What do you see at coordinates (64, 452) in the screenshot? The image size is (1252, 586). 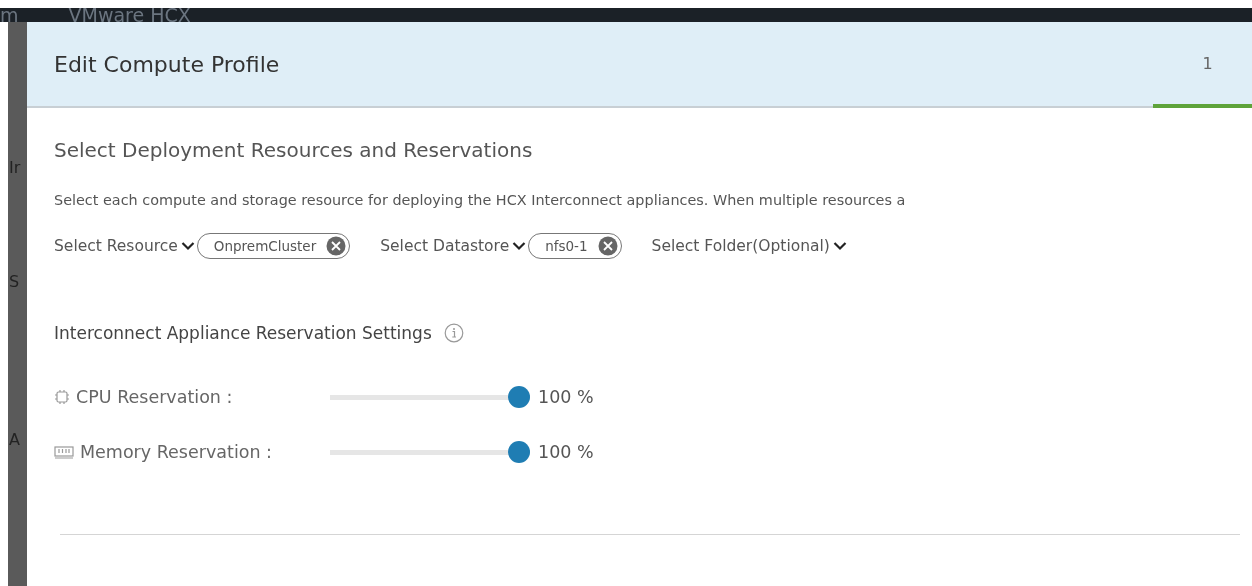 I see `memory-icon` at bounding box center [64, 452].